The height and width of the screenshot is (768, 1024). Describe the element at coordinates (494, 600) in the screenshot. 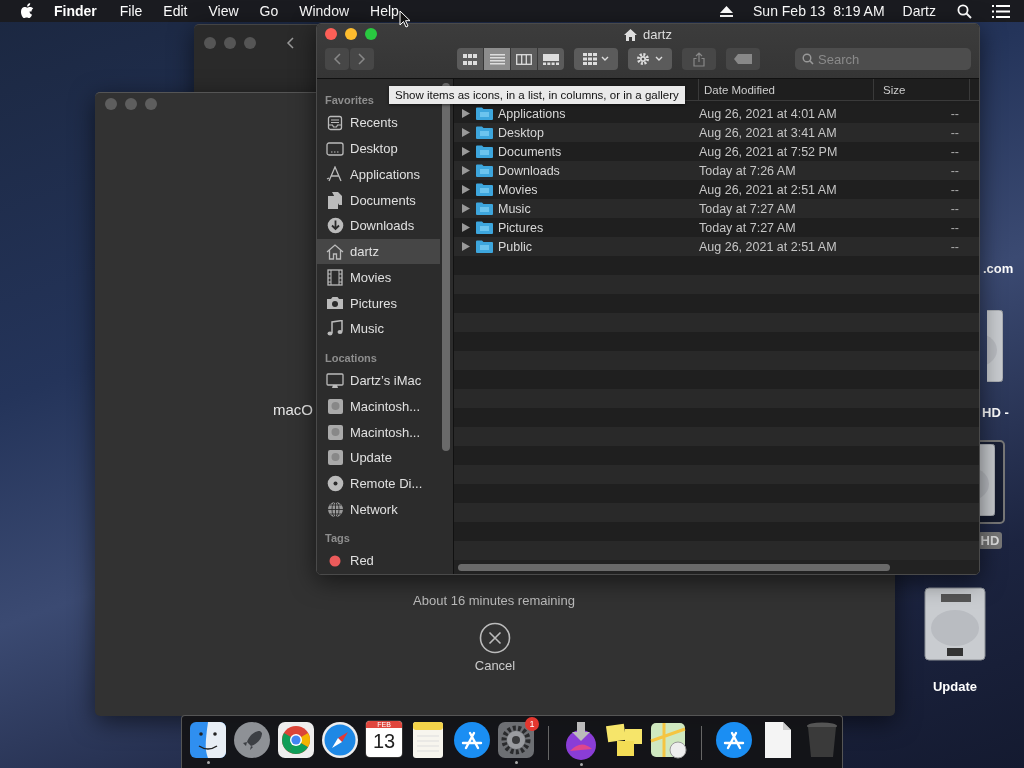

I see `time-remaining-text: About 16 minutes remaining` at that location.